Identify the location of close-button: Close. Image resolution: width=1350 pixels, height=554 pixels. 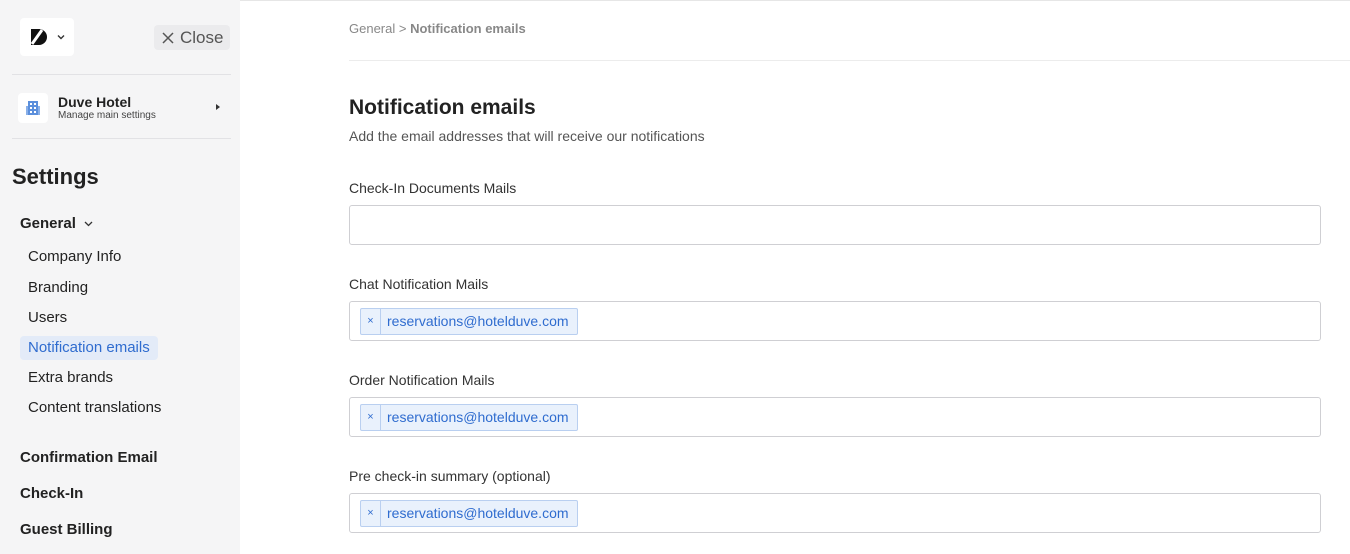
(192, 37).